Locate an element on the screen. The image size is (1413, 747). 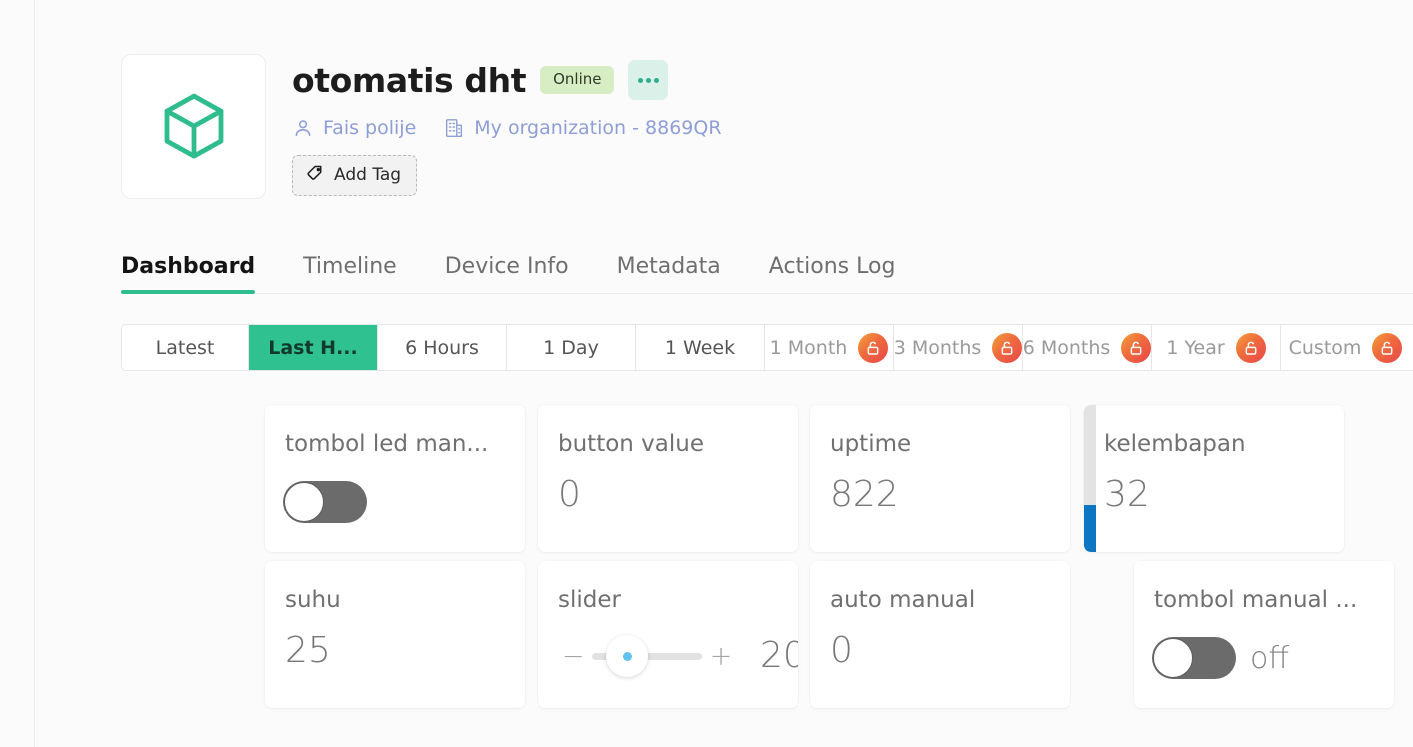
tag-icon is located at coordinates (315, 175).